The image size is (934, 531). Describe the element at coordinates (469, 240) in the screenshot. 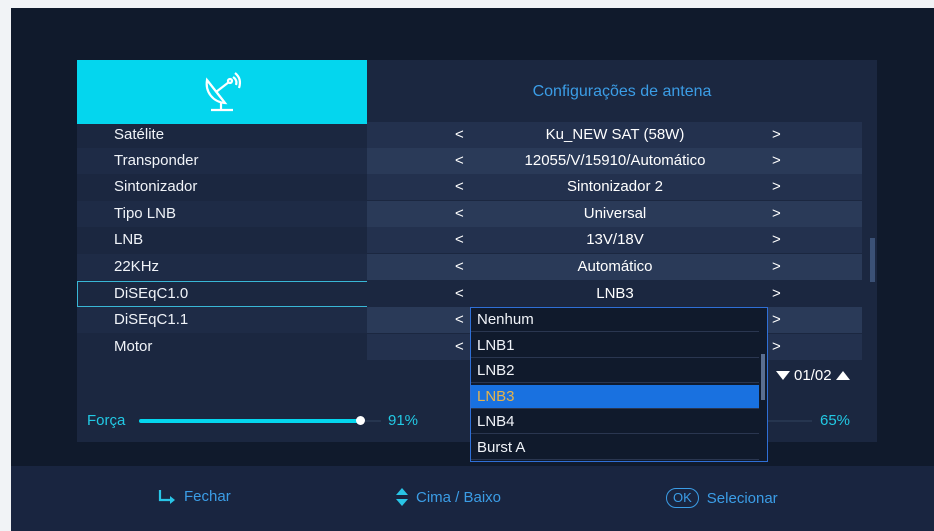

I see `setting-row: LNB <13V/18V >` at that location.